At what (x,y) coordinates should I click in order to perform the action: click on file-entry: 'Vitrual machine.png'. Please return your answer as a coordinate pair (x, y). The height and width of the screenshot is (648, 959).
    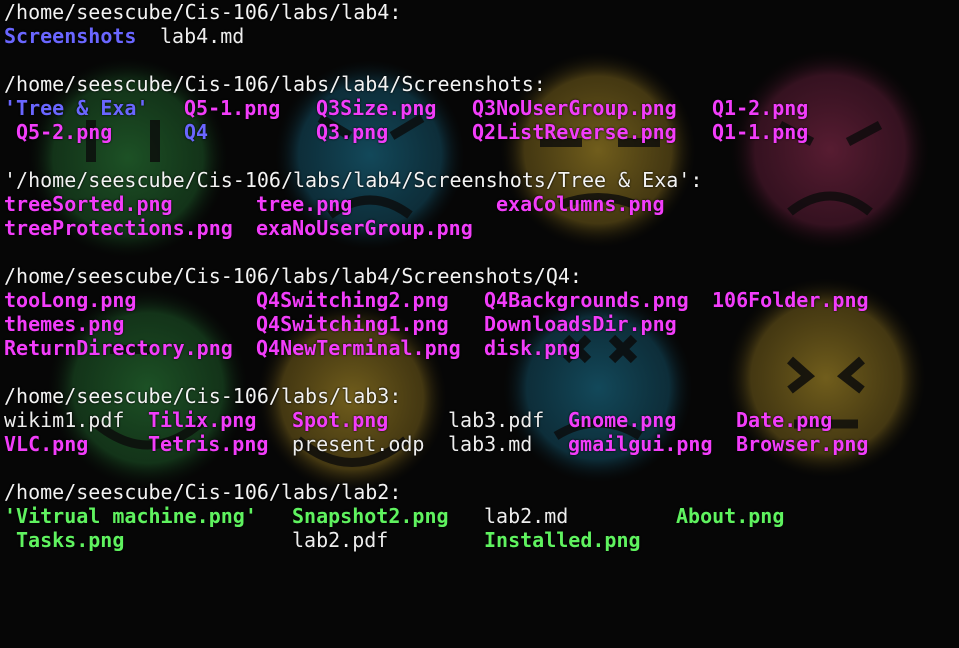
    Looking at the image, I should click on (130, 516).